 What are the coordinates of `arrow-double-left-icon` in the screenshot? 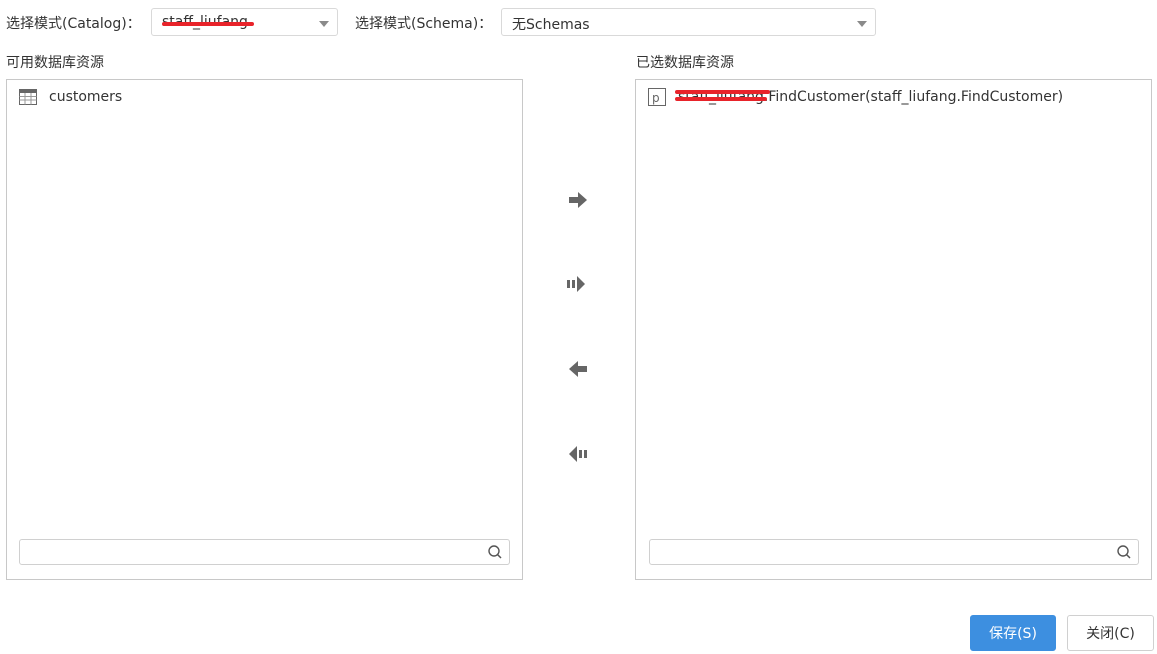 It's located at (578, 454).